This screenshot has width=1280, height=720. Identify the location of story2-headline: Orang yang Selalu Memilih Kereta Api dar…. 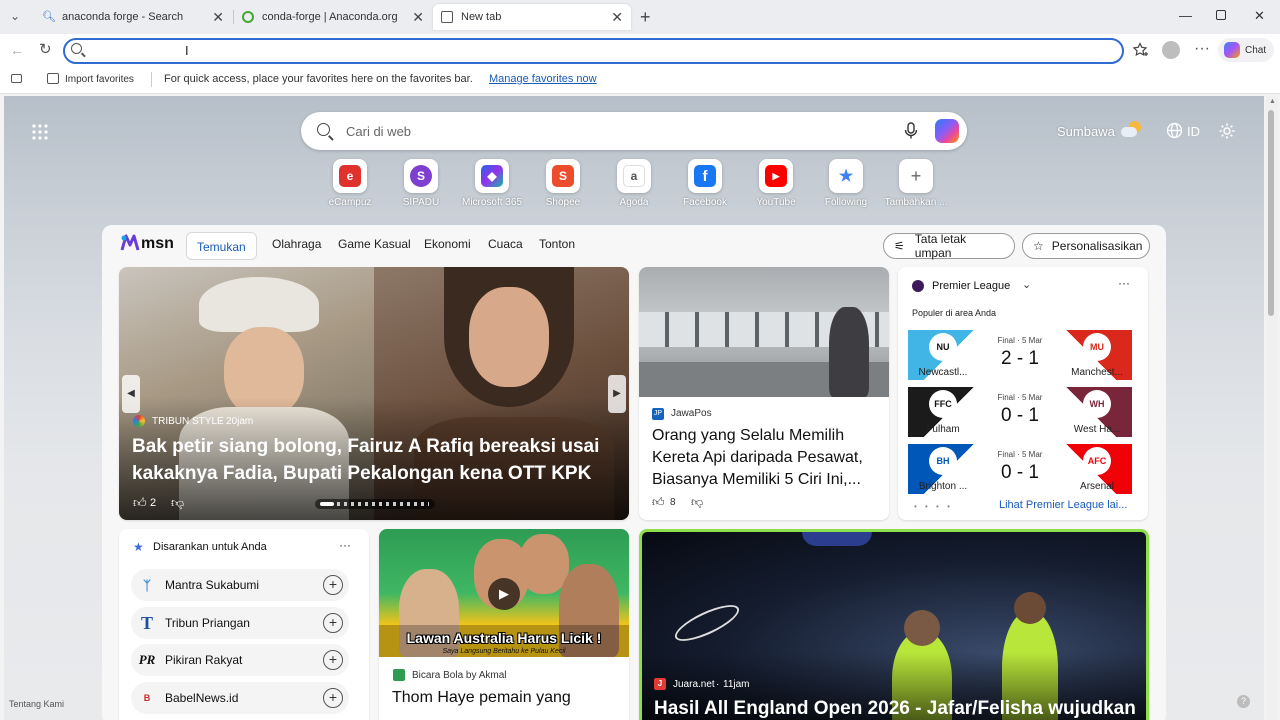
(766, 458).